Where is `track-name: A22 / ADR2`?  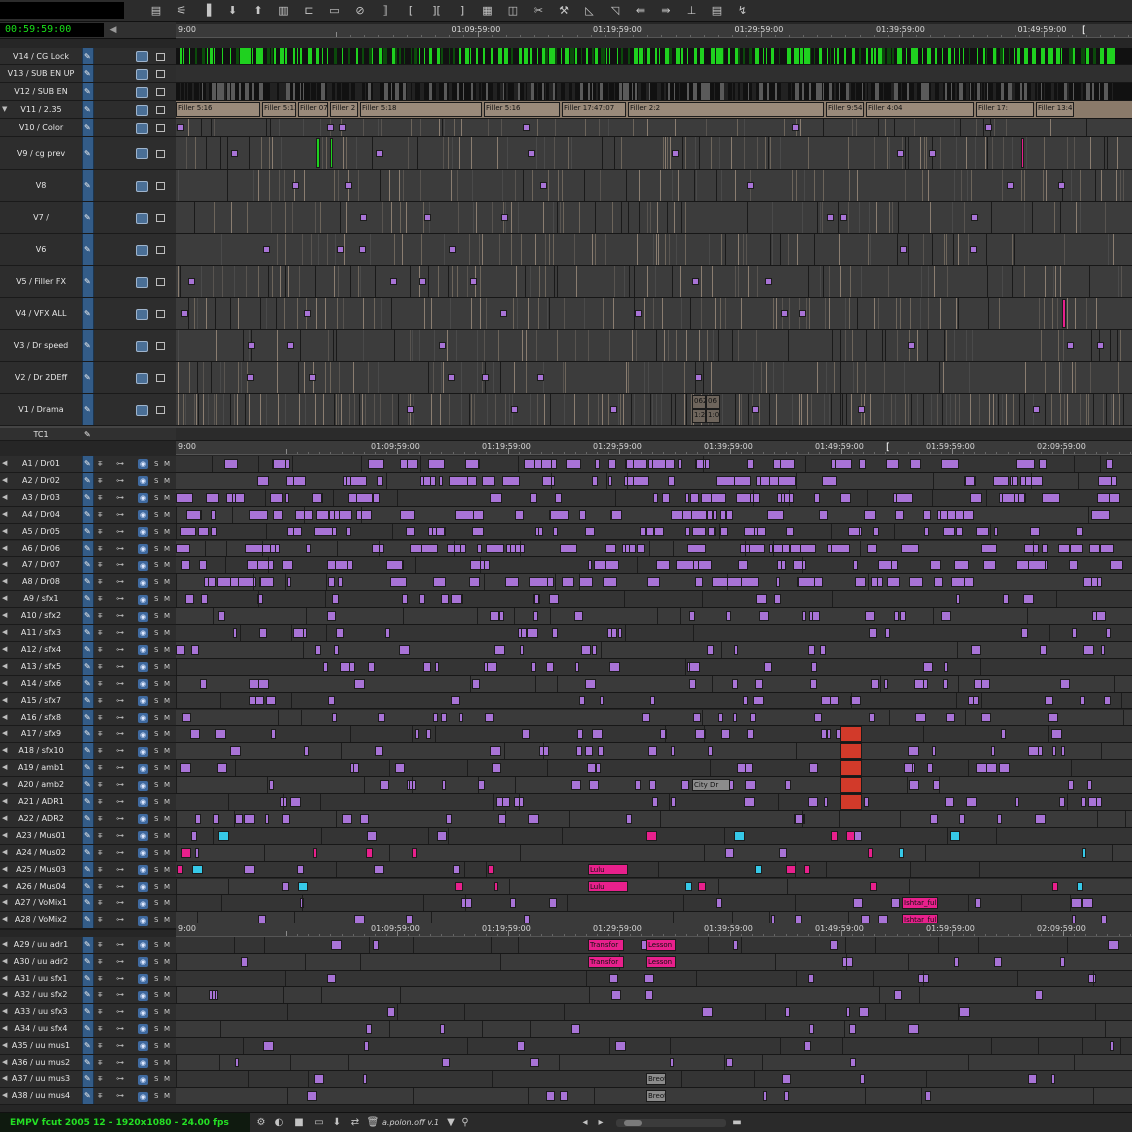
track-name: A22 / ADR2 is located at coordinates (41, 818).